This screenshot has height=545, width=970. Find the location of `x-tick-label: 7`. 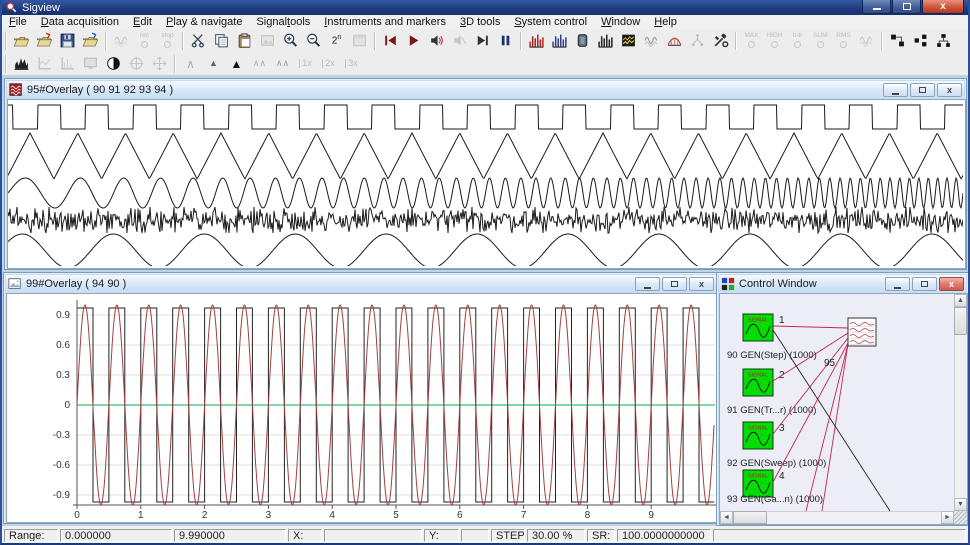

x-tick-label: 7 is located at coordinates (524, 515).